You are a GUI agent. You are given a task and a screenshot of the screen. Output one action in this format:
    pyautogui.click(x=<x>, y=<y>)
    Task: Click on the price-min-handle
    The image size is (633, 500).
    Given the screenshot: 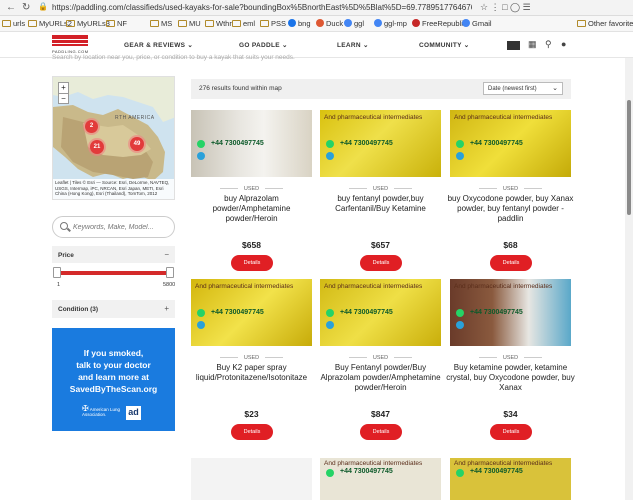 What is the action you would take?
    pyautogui.click(x=57, y=272)
    